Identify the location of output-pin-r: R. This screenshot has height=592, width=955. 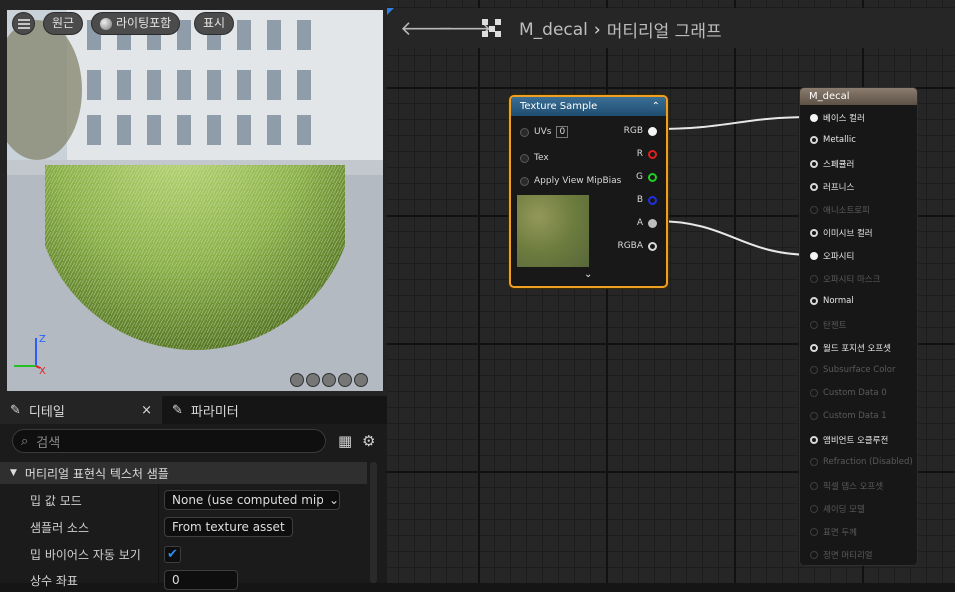
(647, 154).